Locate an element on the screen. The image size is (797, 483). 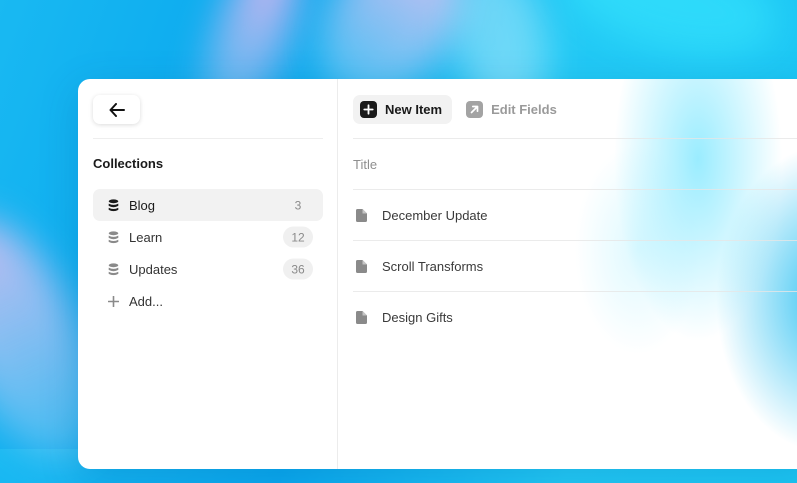
collection-label: Blog is located at coordinates (142, 205).